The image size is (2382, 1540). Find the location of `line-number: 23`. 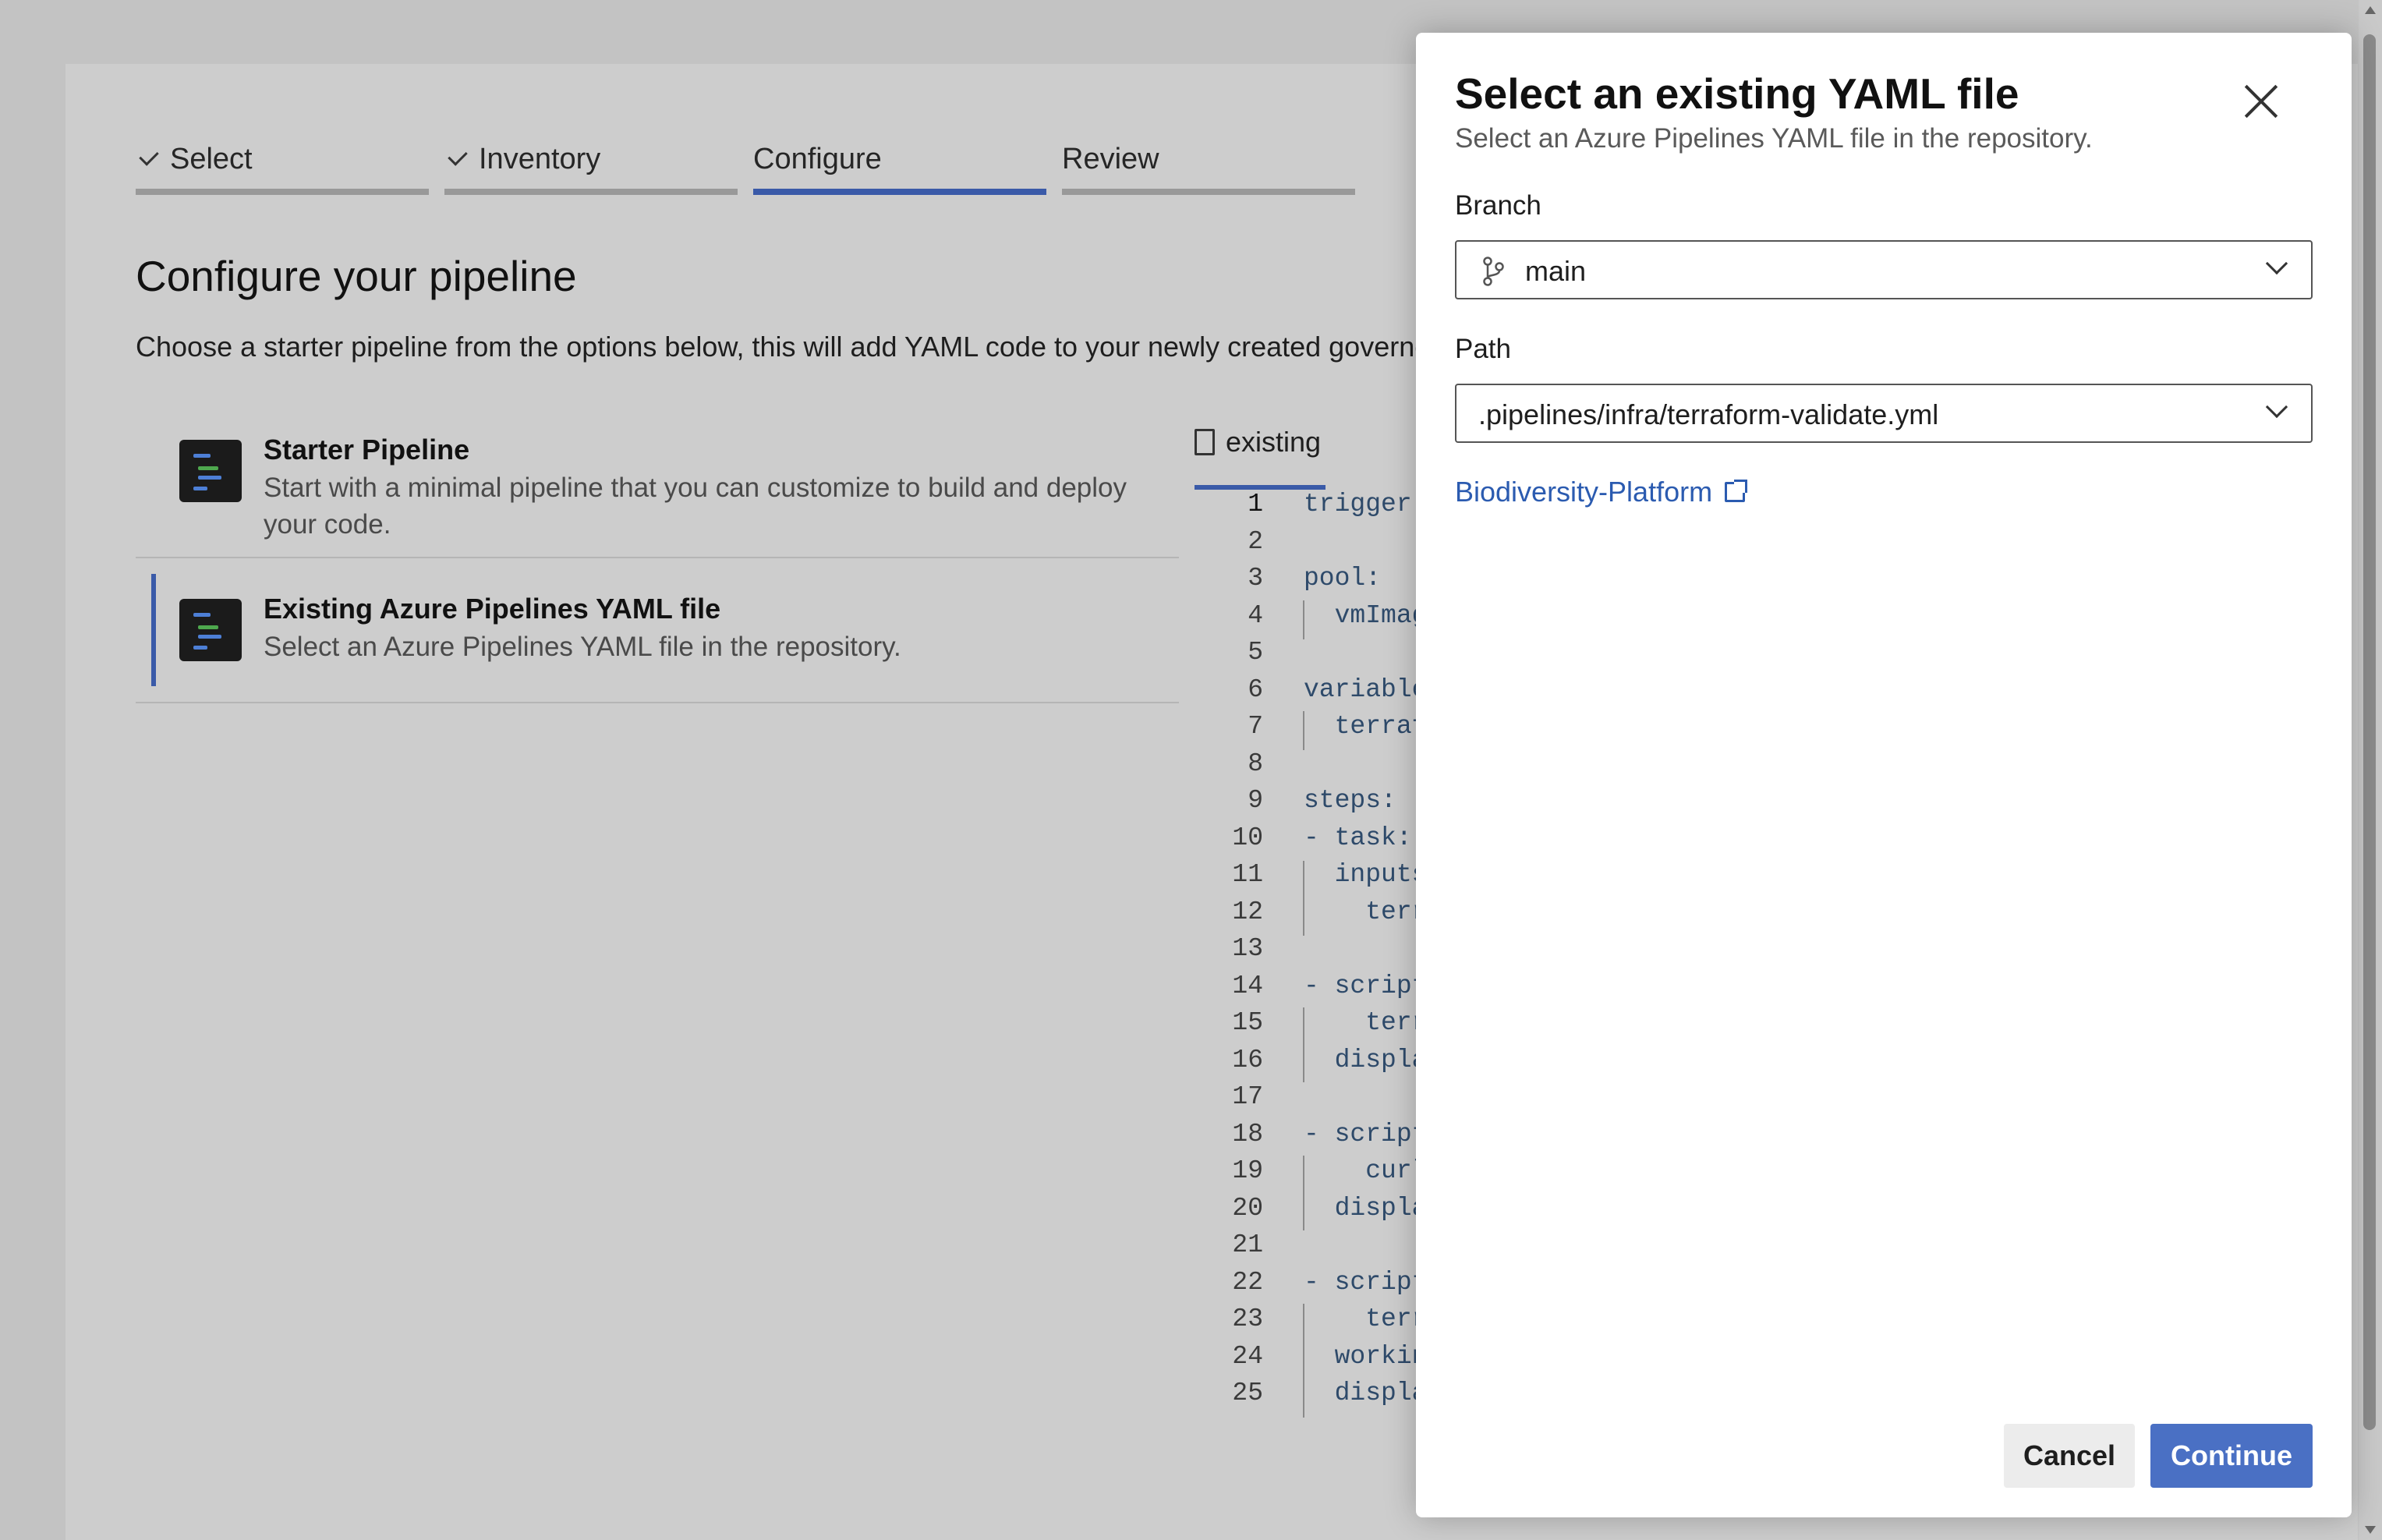

line-number: 23 is located at coordinates (1247, 1319).